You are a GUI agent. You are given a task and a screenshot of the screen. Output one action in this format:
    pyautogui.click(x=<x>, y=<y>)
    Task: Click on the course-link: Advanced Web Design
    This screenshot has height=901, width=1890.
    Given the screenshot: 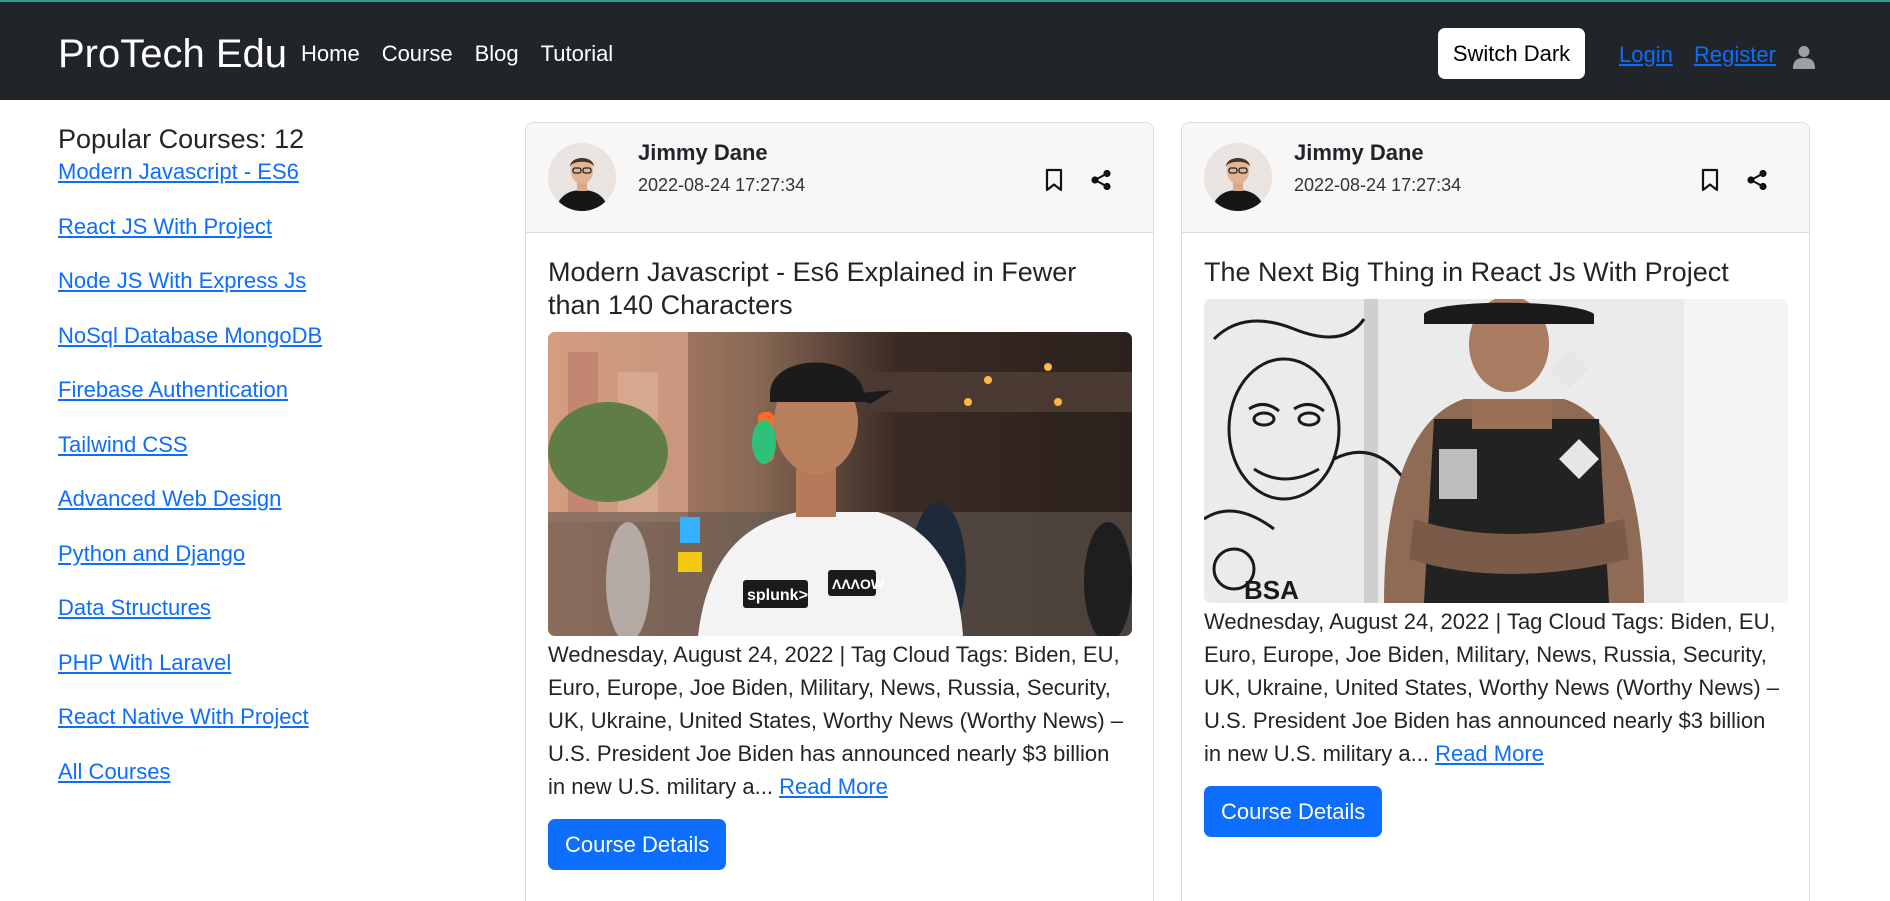 What is the action you would take?
    pyautogui.click(x=169, y=498)
    